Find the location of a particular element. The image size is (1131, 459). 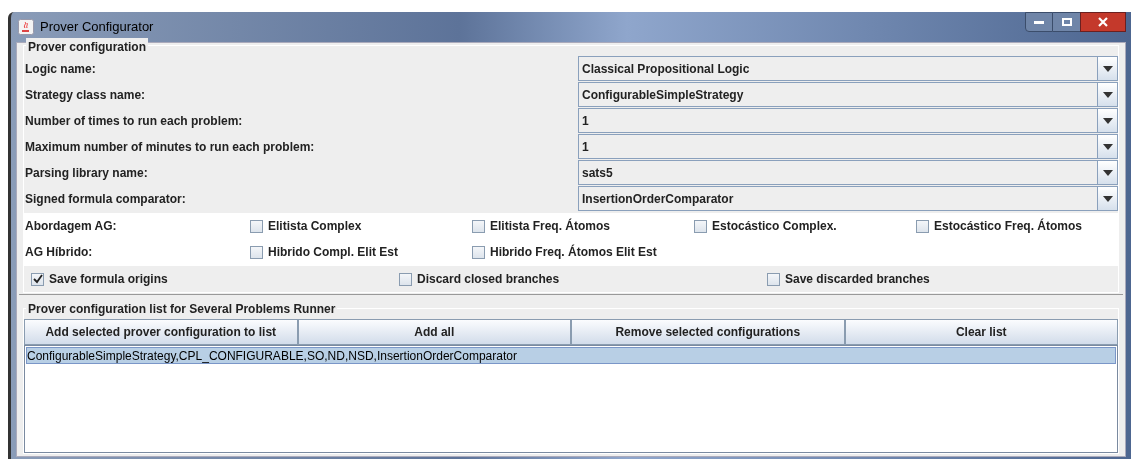

group-title: Prover configuration is located at coordinates (87, 47).